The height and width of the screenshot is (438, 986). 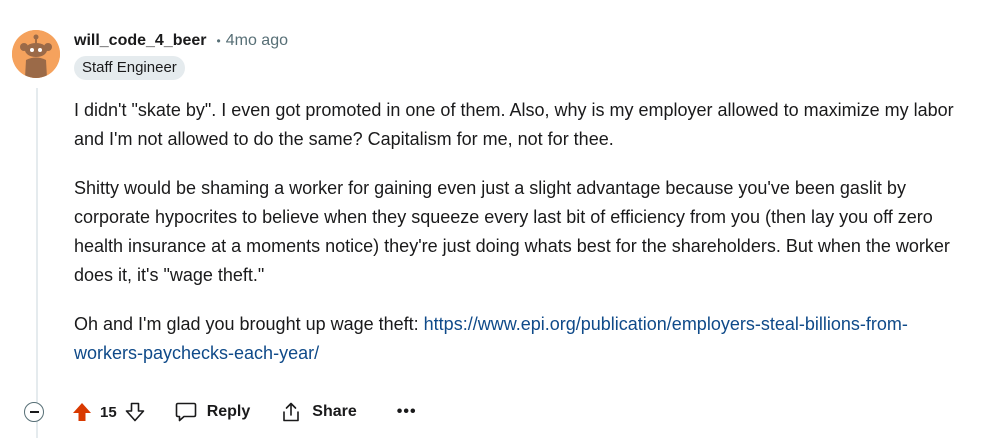 What do you see at coordinates (82, 412) in the screenshot?
I see `upvote-arrow-icon` at bounding box center [82, 412].